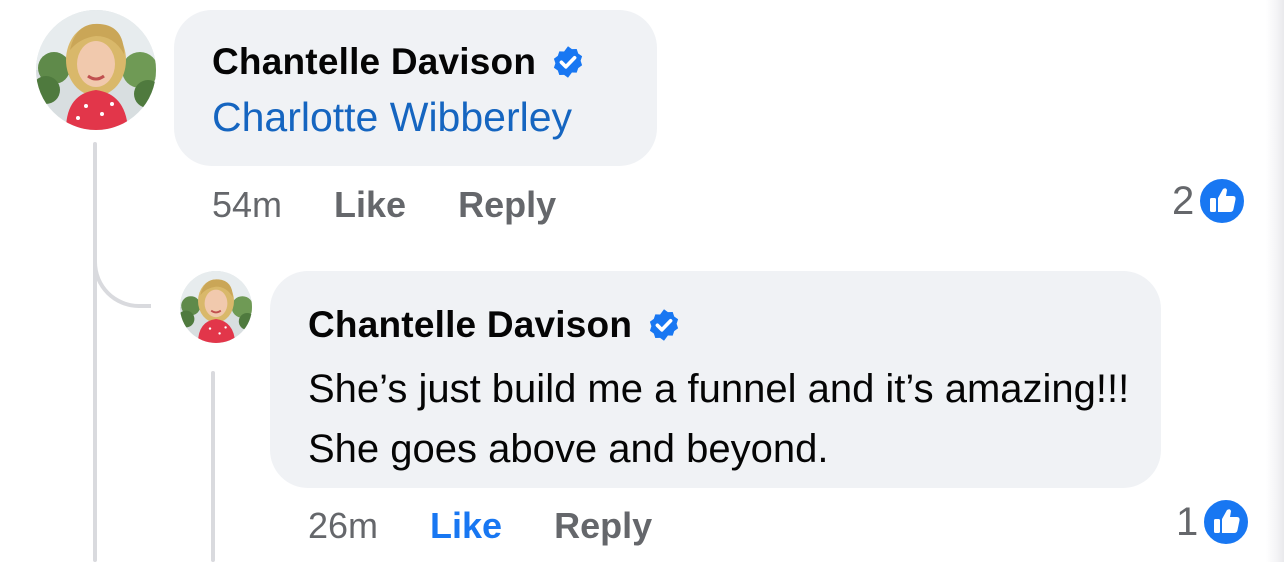  What do you see at coordinates (247, 205) in the screenshot?
I see `comment-timestamp: 54m` at bounding box center [247, 205].